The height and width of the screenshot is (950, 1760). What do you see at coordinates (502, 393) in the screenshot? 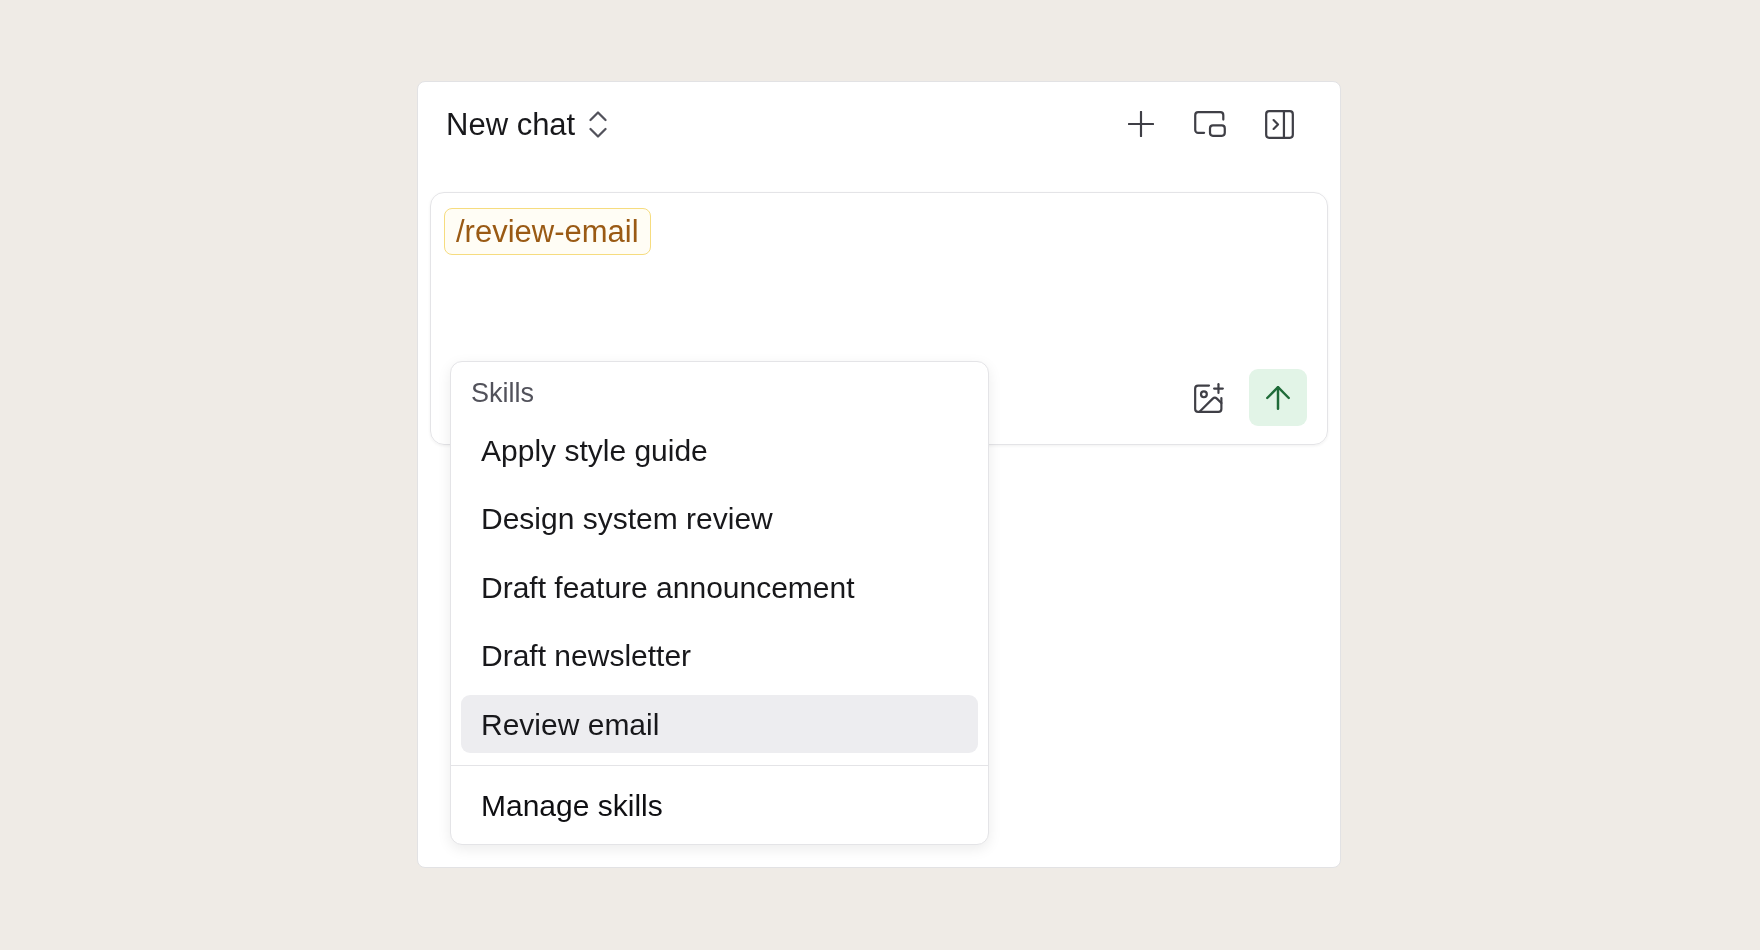
I see `menu-heading: Skills` at bounding box center [502, 393].